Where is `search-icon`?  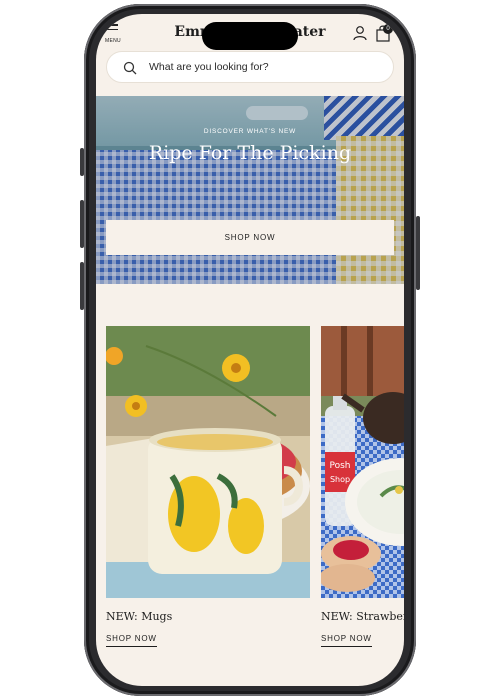
search-icon is located at coordinates (130, 68).